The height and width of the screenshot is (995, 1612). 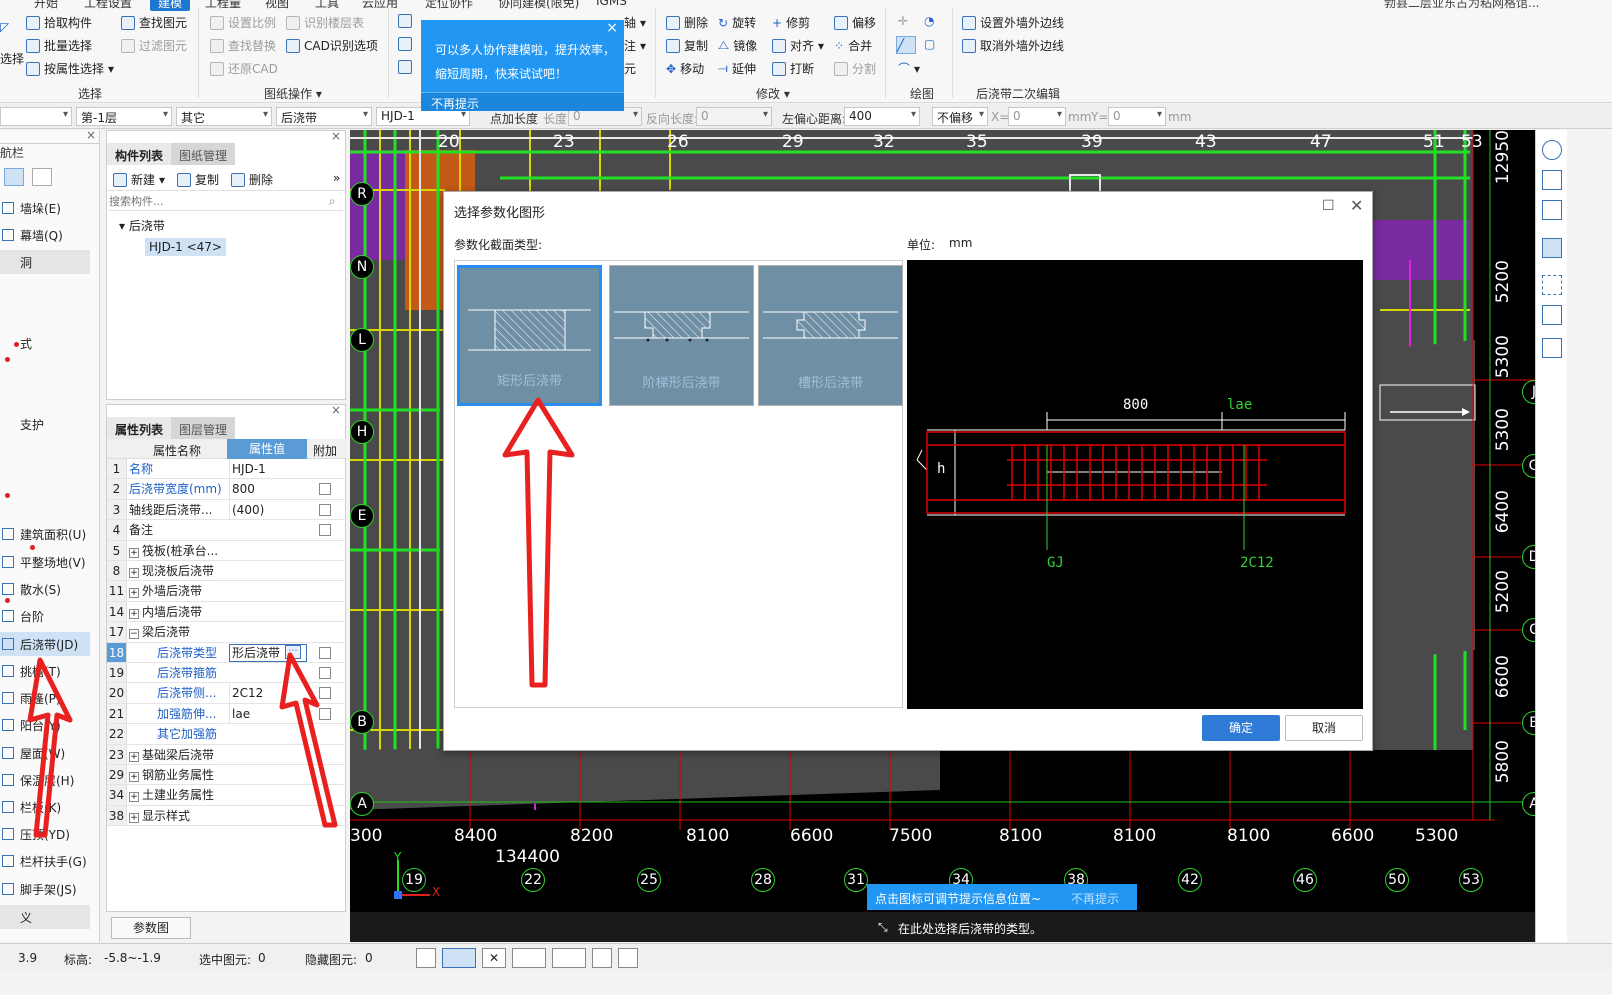 I want to click on point-draw-button: ✛, so click(x=903, y=21).